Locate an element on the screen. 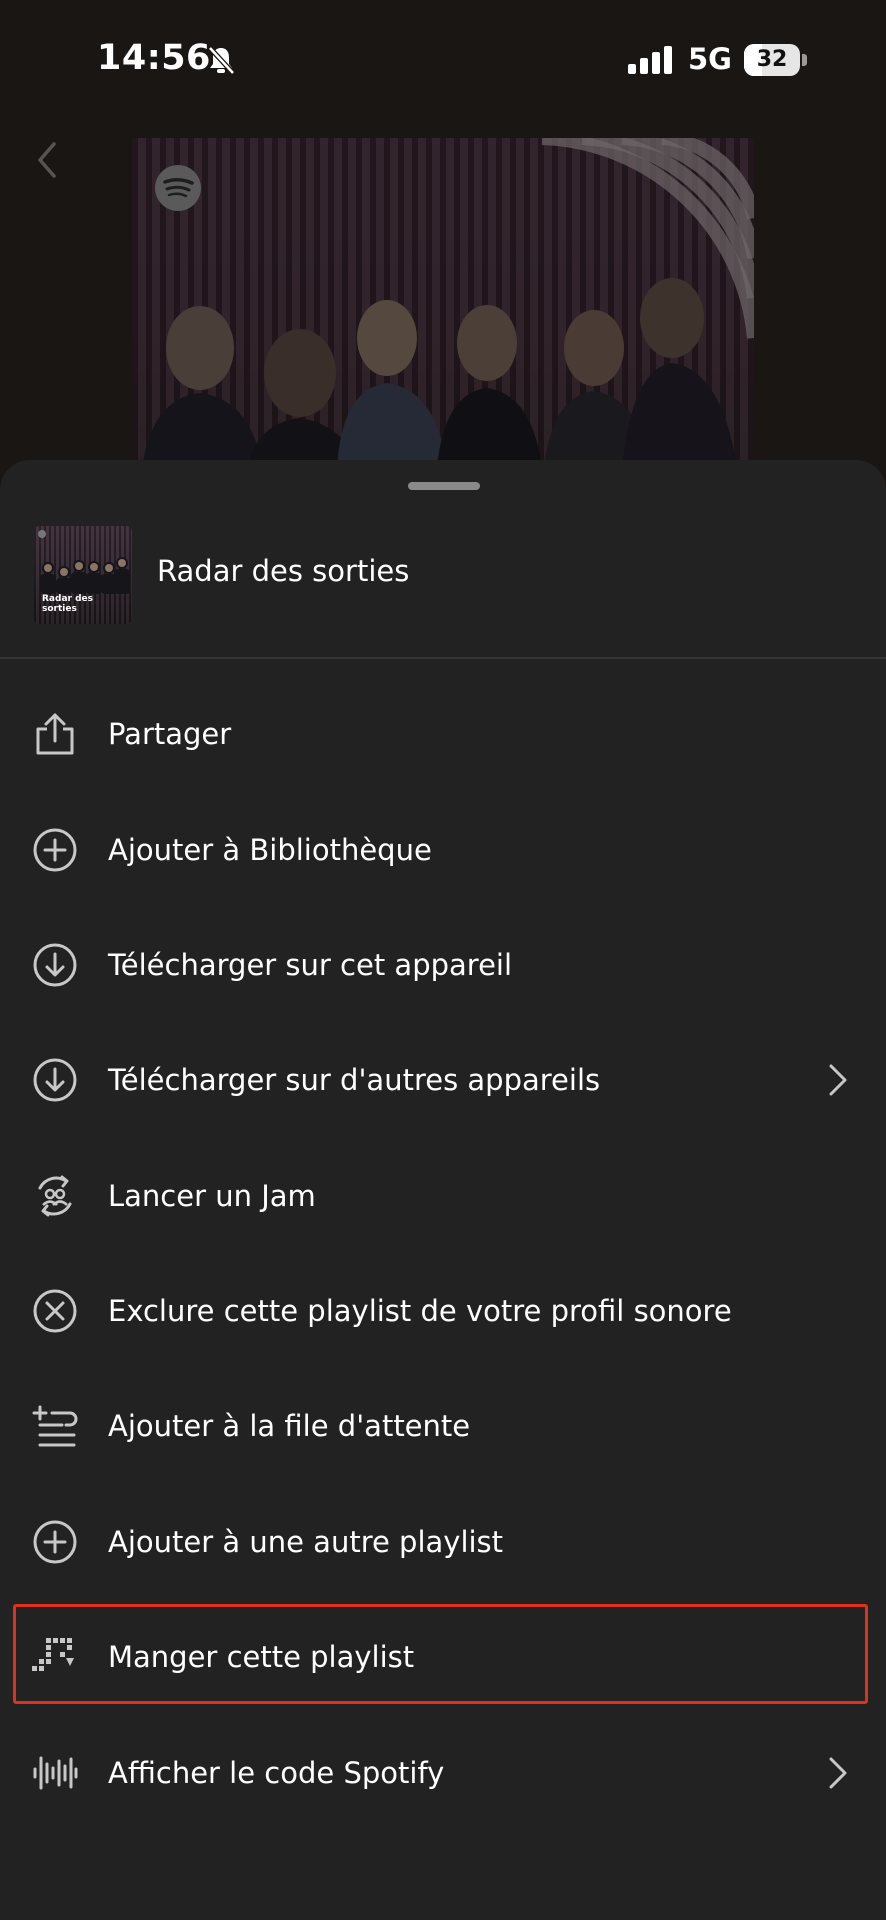 This screenshot has width=886, height=1920. thumbnail-caption: Radar des sorties is located at coordinates (67, 604).